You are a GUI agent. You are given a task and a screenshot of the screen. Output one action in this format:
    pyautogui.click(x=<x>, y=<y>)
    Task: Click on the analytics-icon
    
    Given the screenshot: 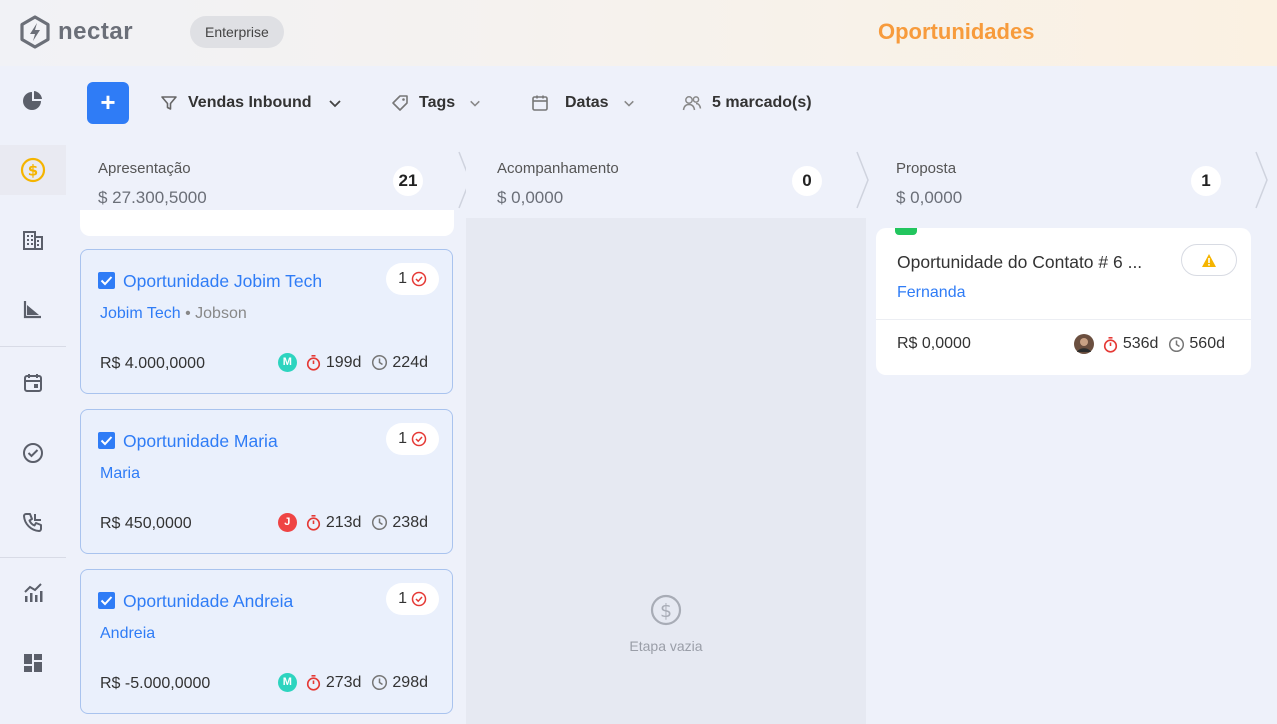 What is the action you would take?
    pyautogui.click(x=33, y=592)
    